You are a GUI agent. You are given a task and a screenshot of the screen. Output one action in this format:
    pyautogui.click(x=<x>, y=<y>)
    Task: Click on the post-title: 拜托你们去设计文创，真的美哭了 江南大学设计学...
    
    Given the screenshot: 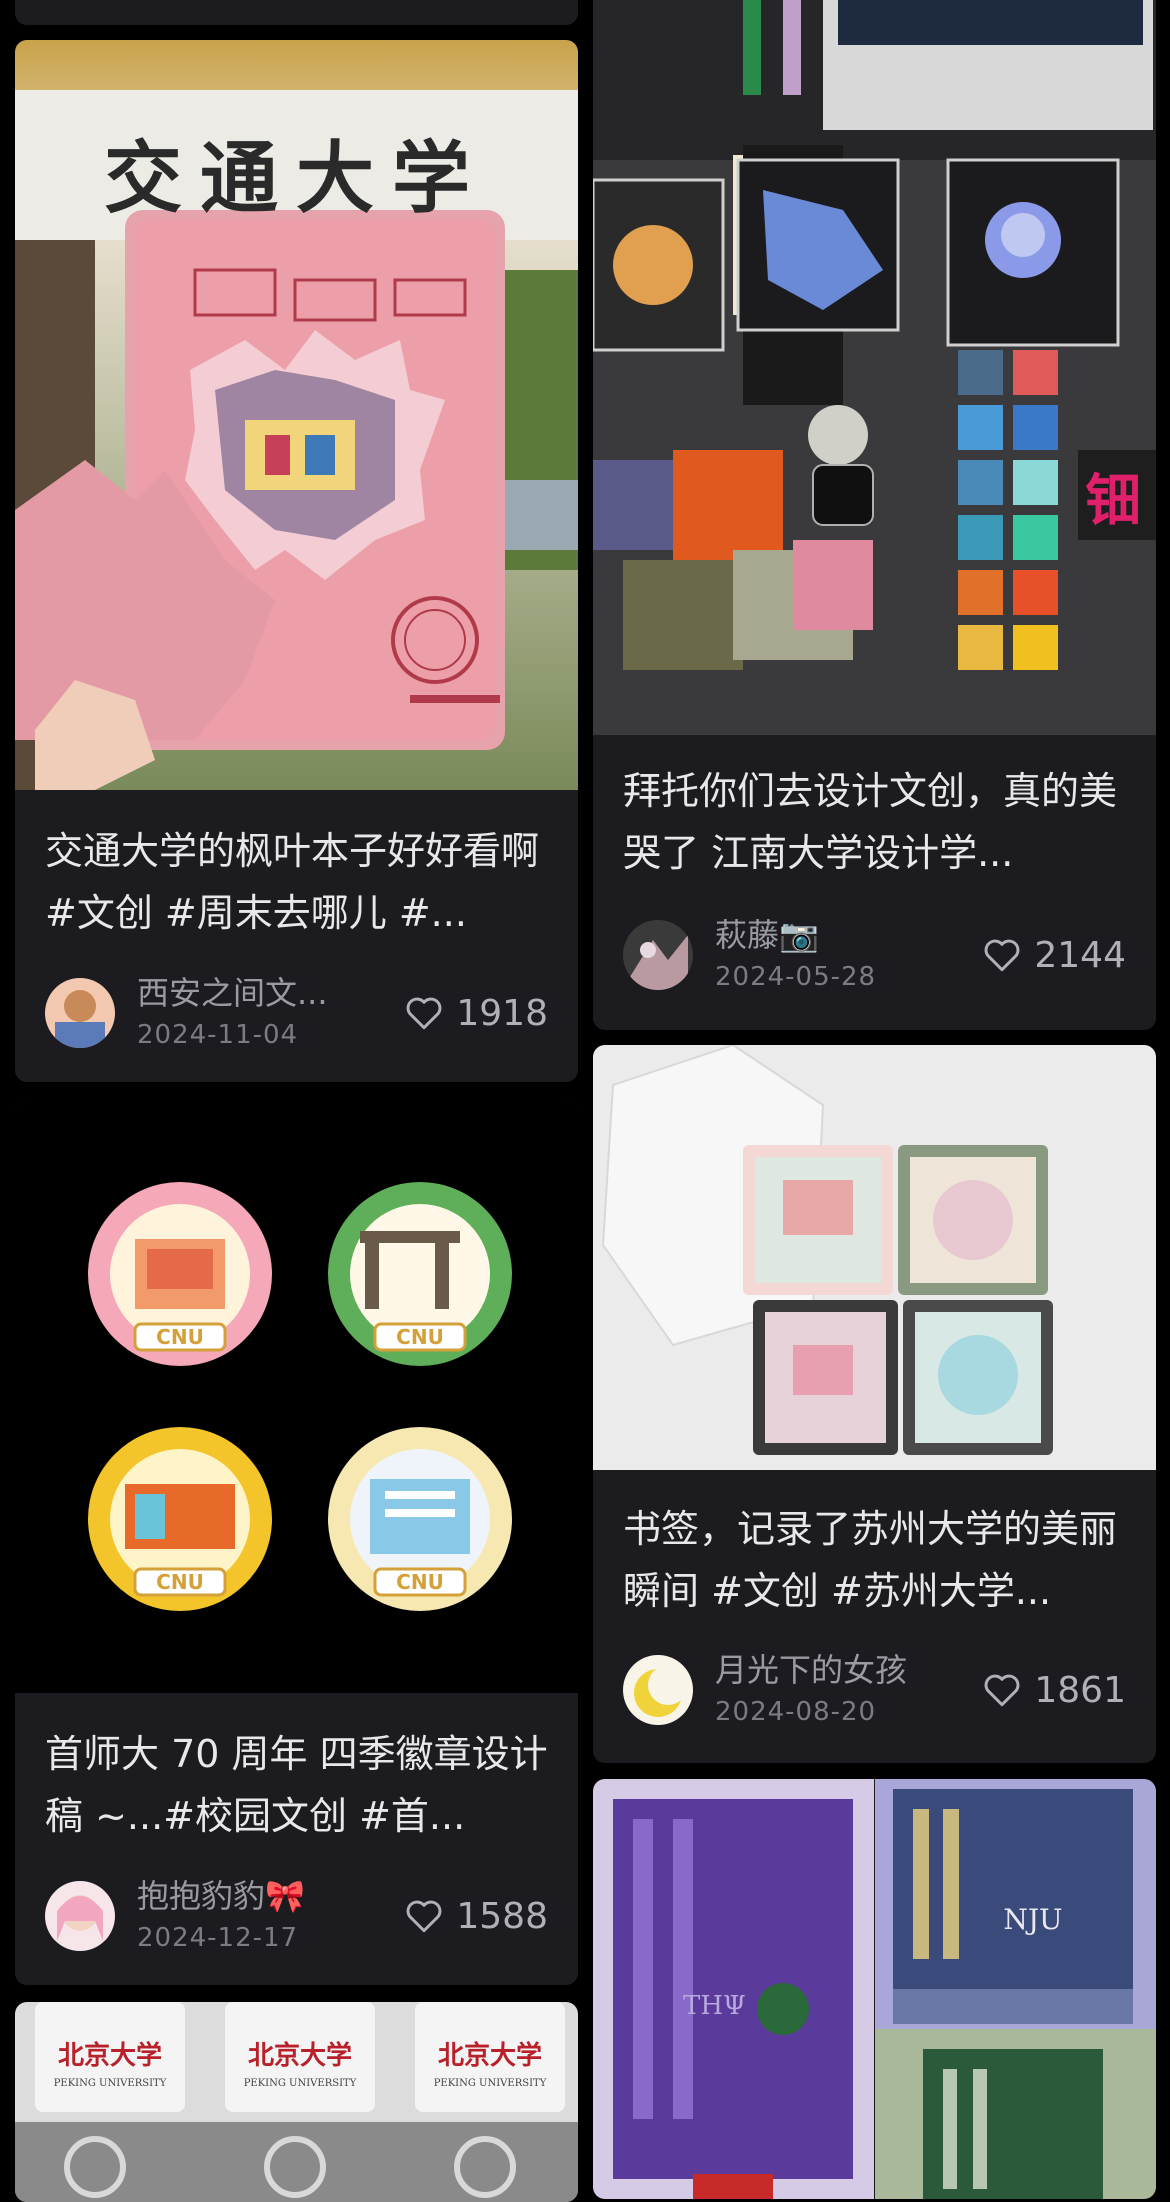 What is the action you would take?
    pyautogui.click(x=874, y=822)
    